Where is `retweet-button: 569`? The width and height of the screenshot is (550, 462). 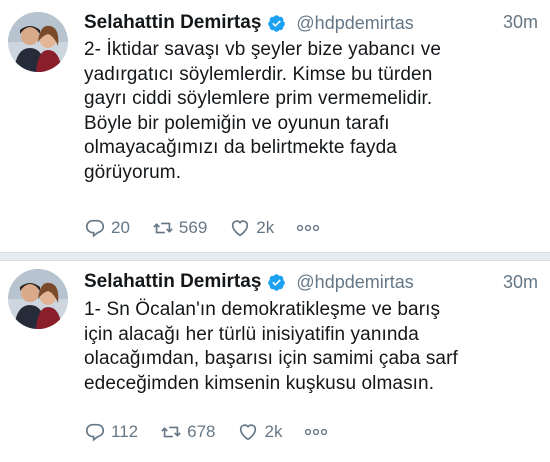 retweet-button: 569 is located at coordinates (179, 228).